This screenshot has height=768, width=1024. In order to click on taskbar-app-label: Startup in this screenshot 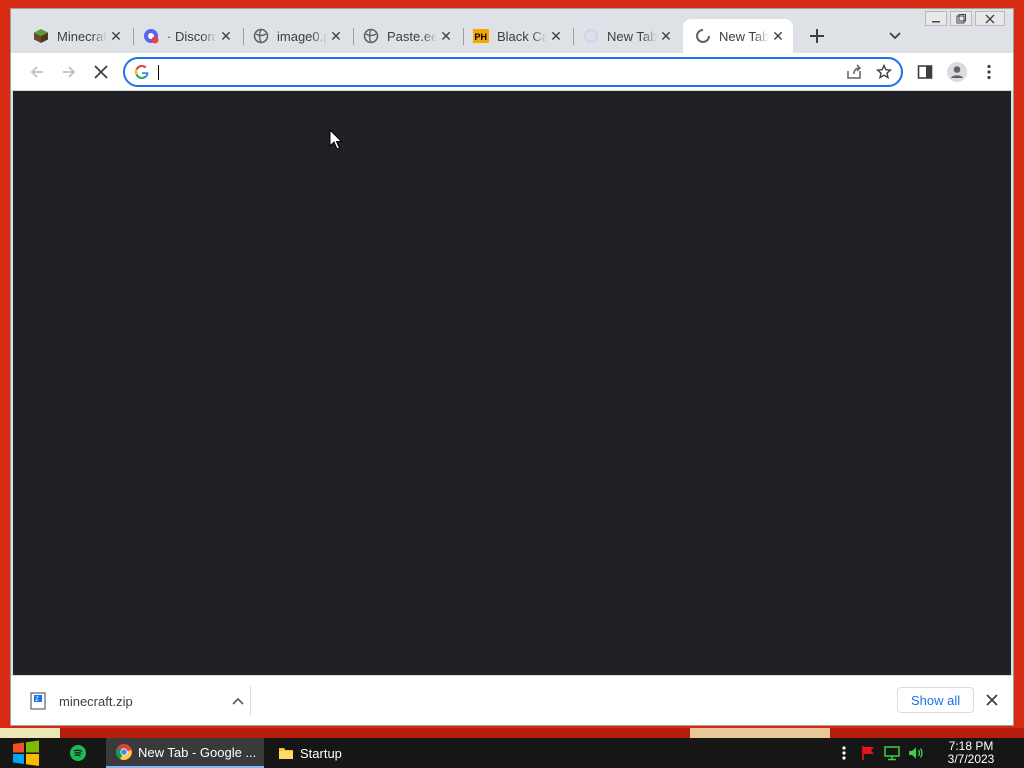, I will do `click(321, 753)`.